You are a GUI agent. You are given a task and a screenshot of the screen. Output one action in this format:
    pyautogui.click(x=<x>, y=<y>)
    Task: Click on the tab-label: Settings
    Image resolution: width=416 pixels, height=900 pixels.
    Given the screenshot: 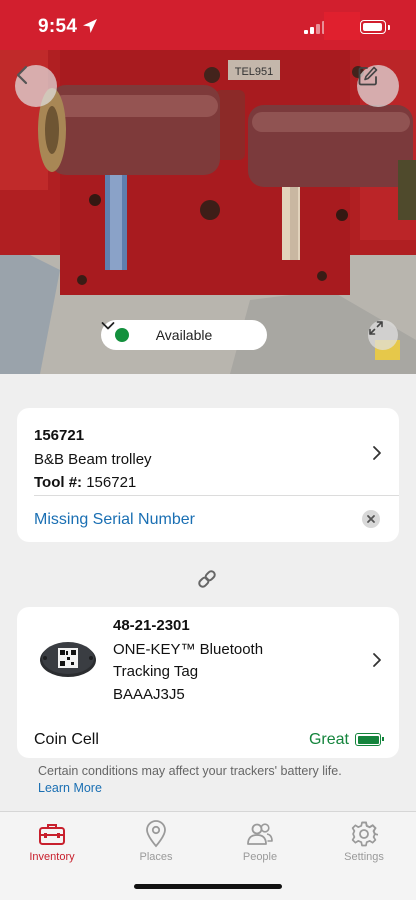 What is the action you would take?
    pyautogui.click(x=364, y=857)
    